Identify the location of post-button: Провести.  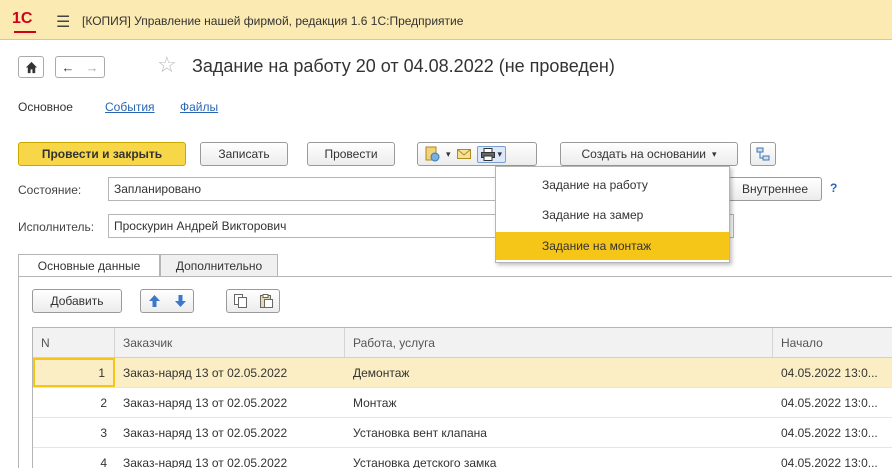
(351, 154).